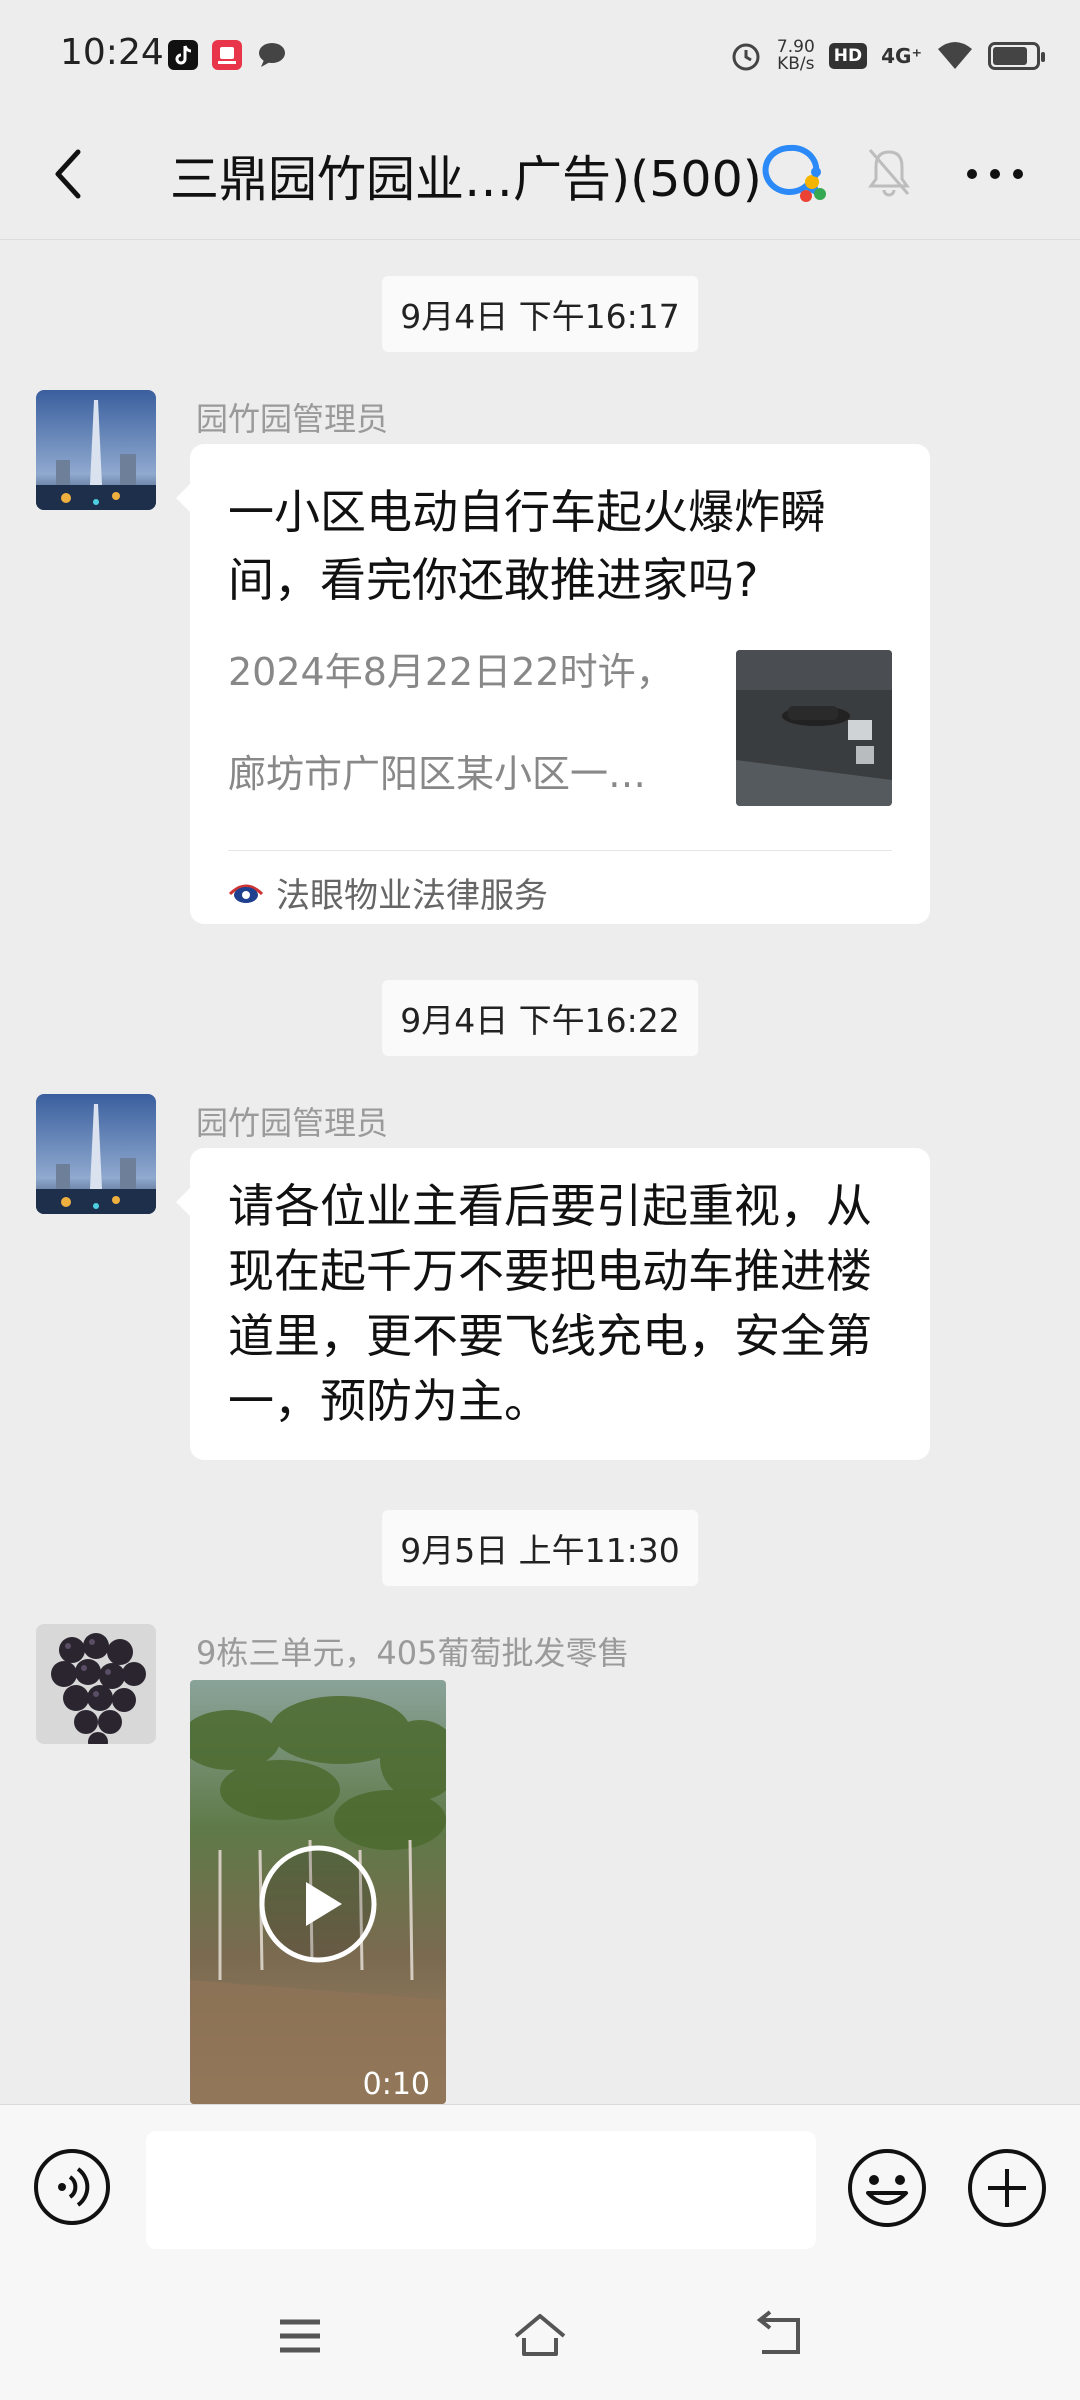 The width and height of the screenshot is (1080, 2400). Describe the element at coordinates (1010, 56) in the screenshot. I see `battery-level` at that location.